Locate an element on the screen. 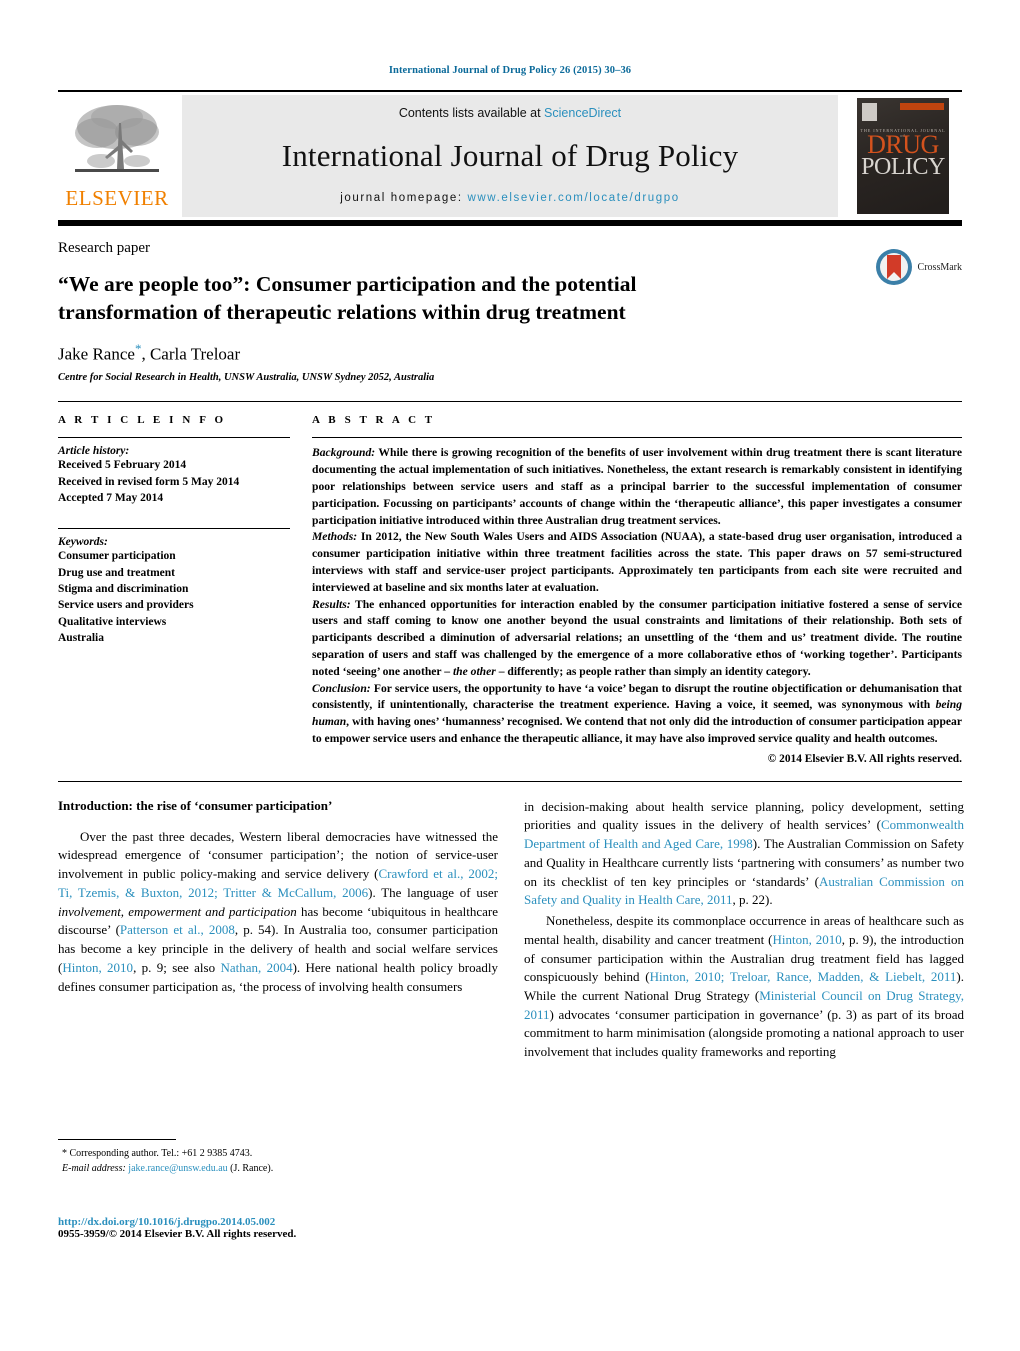  crossmark-badge: CrossMark is located at coordinates (918, 267).